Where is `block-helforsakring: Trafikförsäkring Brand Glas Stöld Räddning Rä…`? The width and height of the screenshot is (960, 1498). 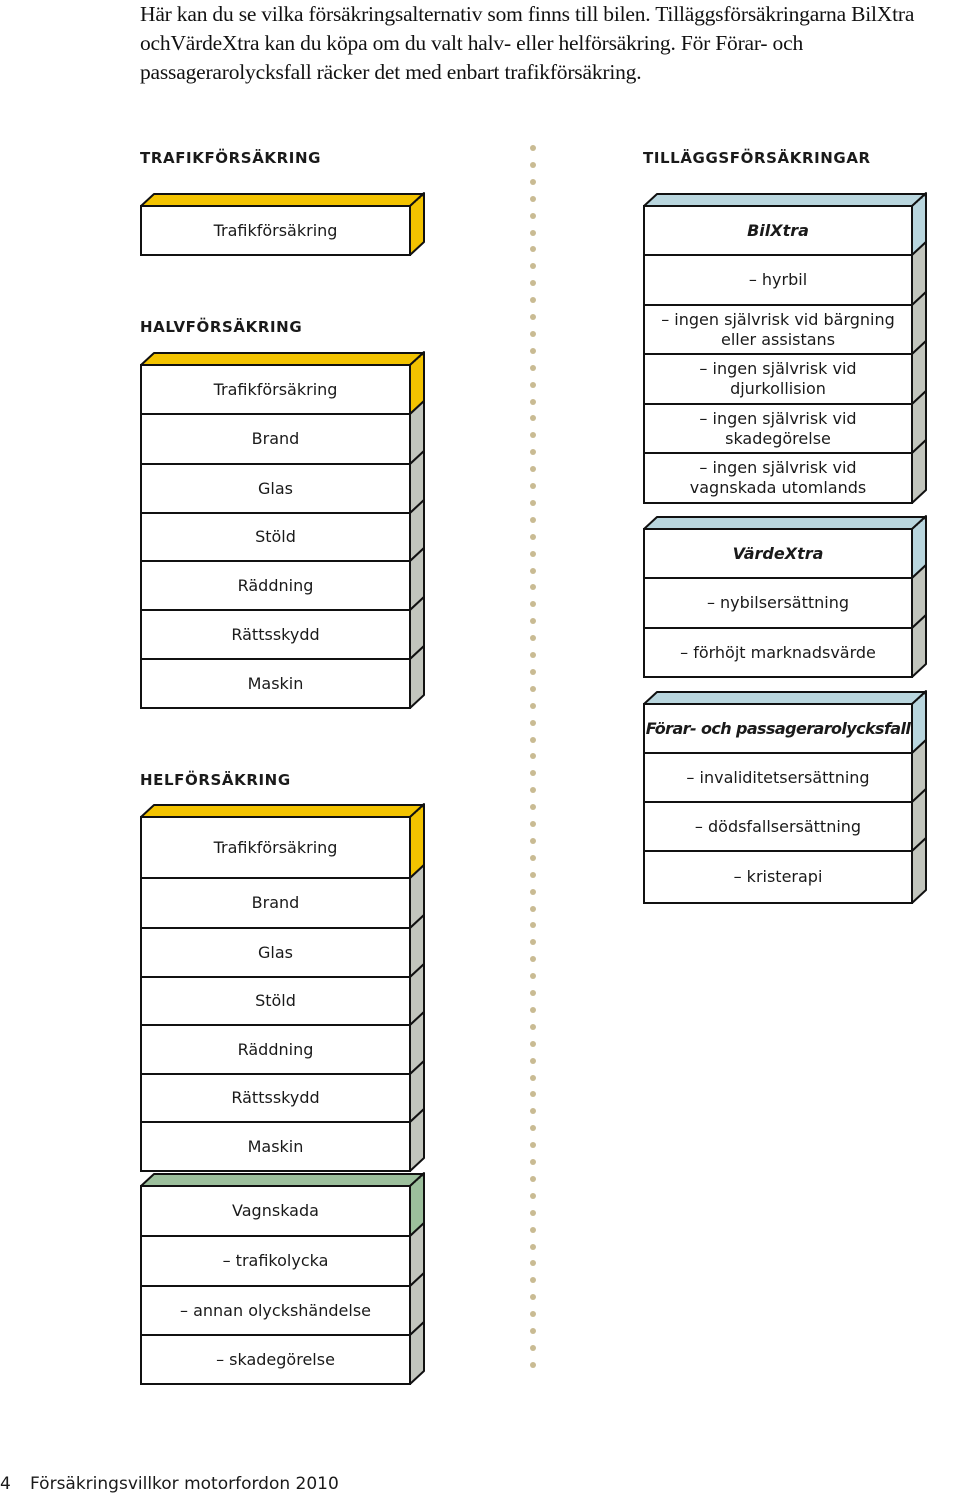
block-helforsakring: Trafikförsäkring Brand Glas Stöld Räddning Rä… is located at coordinates (282, 987).